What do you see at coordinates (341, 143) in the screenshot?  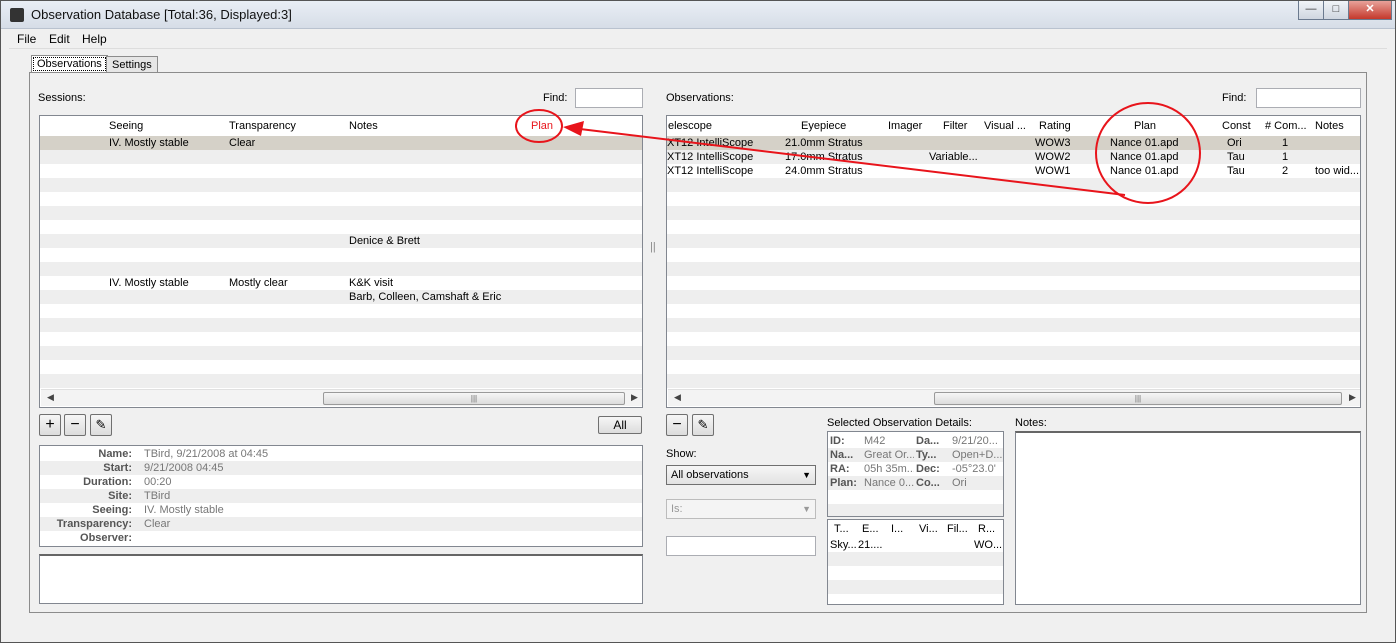 I see `session-row: IV. Mostly stable Clear` at bounding box center [341, 143].